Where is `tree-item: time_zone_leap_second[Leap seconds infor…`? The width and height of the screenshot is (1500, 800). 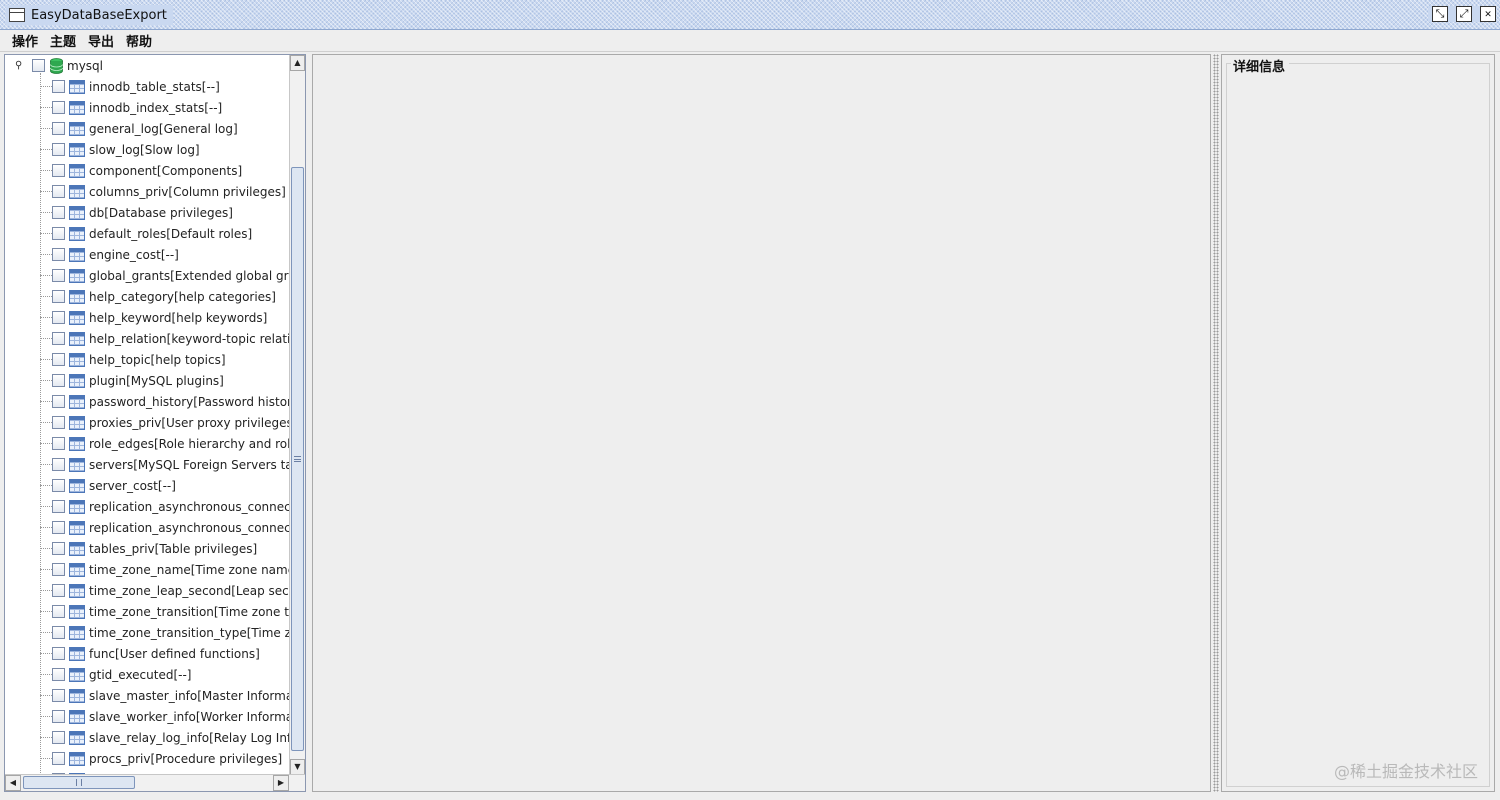 tree-item: time_zone_leap_second[Leap seconds infor… is located at coordinates (147, 590).